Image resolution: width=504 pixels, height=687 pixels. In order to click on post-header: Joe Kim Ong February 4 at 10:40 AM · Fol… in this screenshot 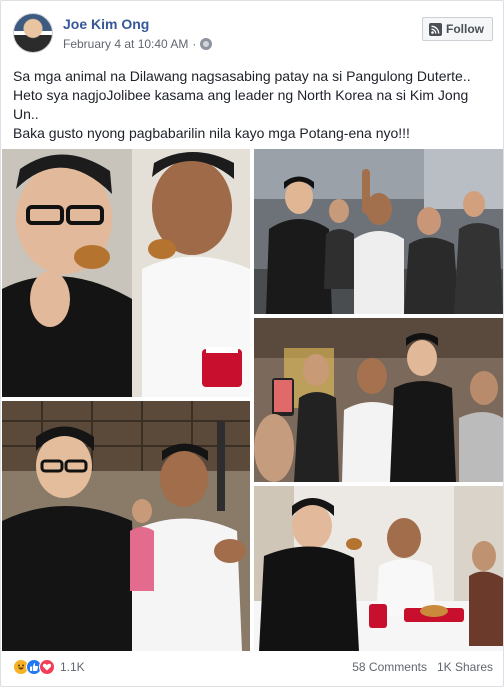, I will do `click(253, 35)`.